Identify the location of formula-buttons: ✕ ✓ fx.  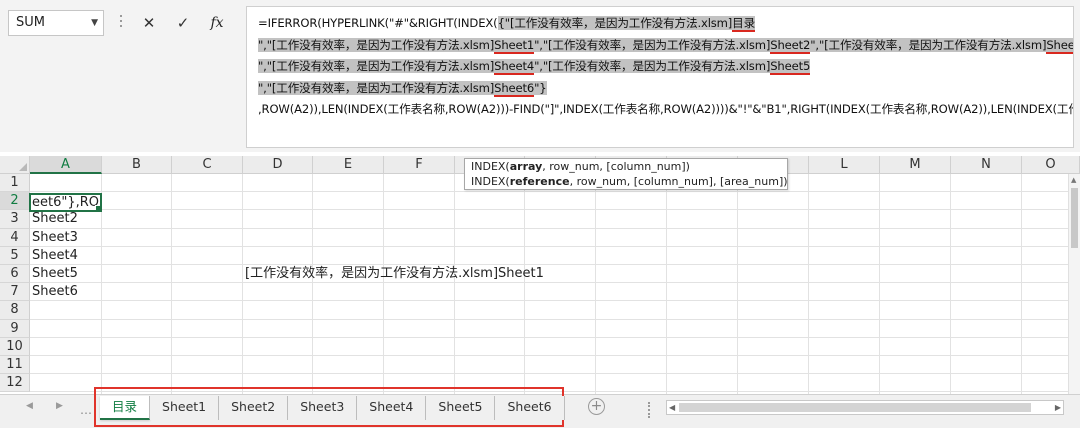
(183, 23).